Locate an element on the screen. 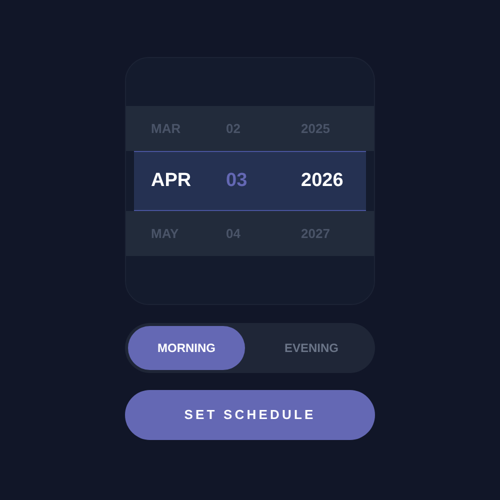 Image resolution: width=500 pixels, height=500 pixels. time-of-day-option: EVENING is located at coordinates (311, 348).